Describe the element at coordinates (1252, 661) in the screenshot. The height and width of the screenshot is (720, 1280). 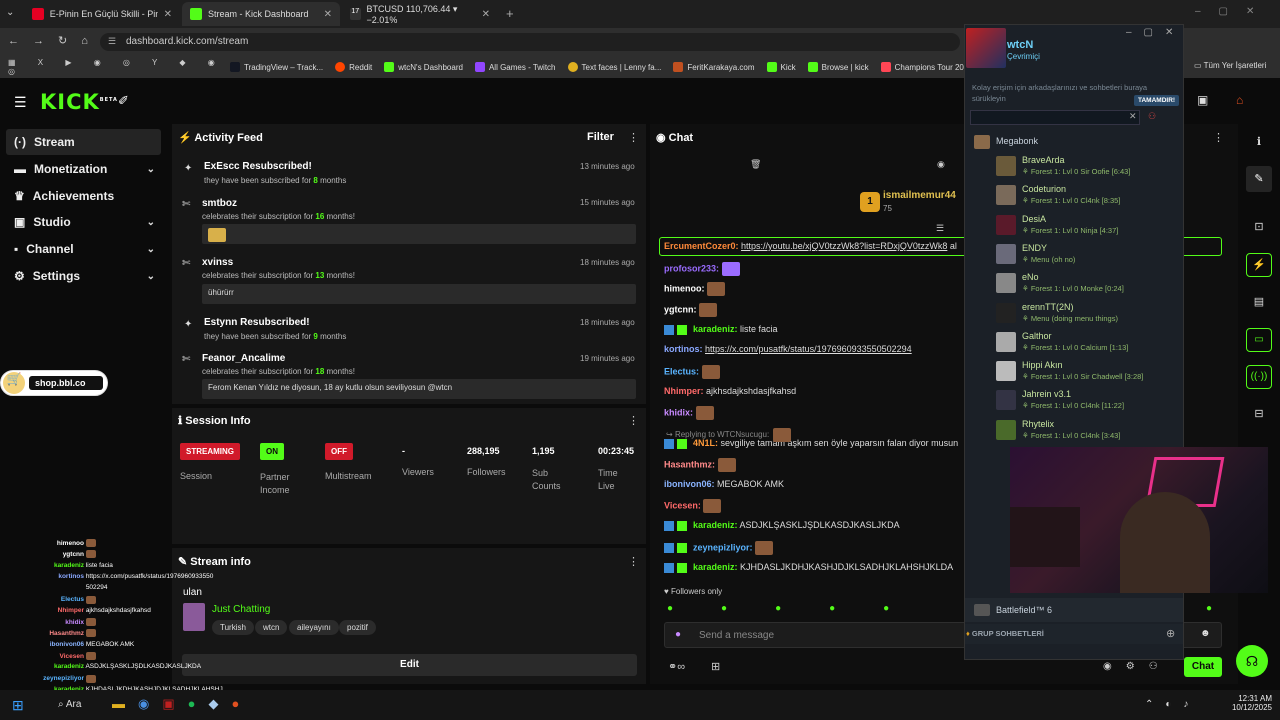
I see `support-headset-icon: ☊` at that location.